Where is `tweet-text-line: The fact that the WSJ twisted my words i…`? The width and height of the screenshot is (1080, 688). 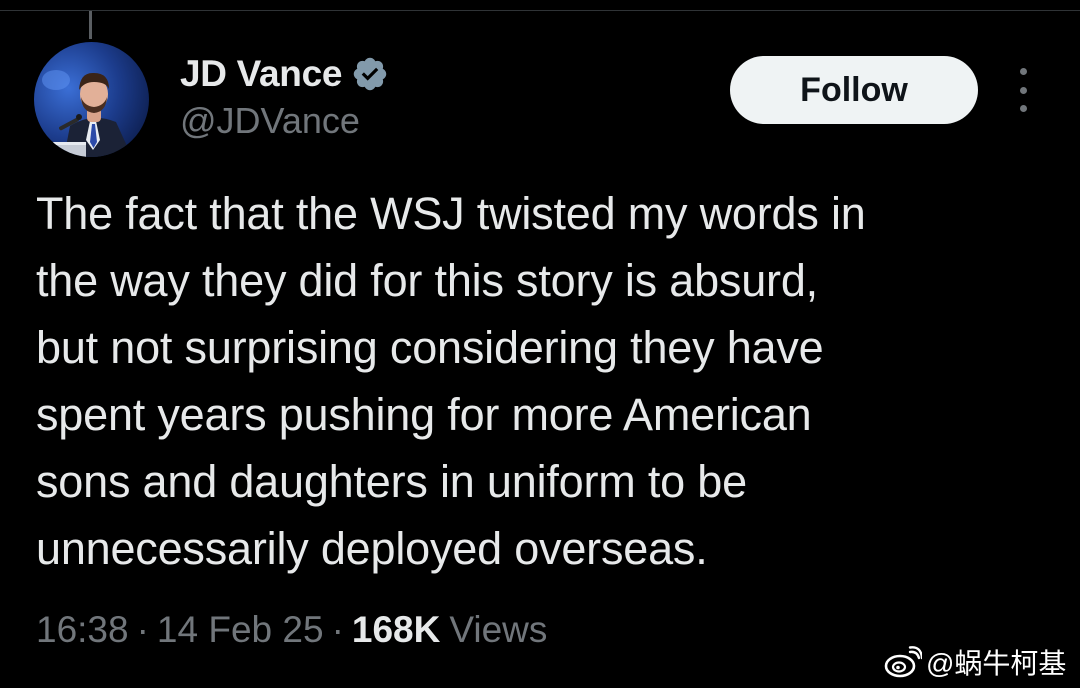 tweet-text-line: The fact that the WSJ twisted my words i… is located at coordinates (451, 213).